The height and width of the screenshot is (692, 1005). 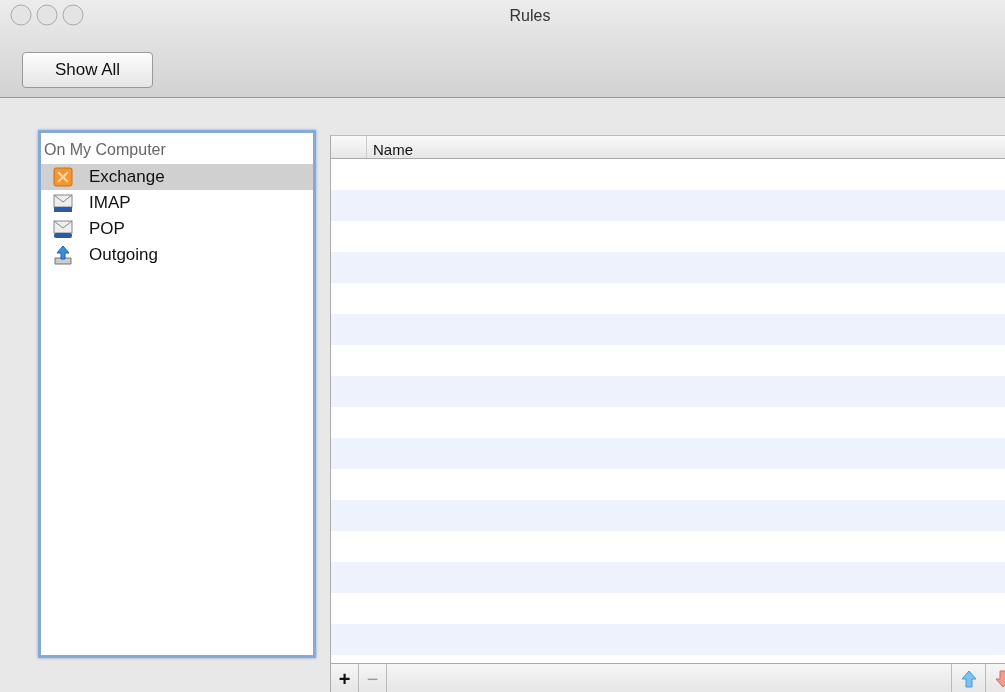 What do you see at coordinates (177, 203) in the screenshot?
I see `account-item: IMAP` at bounding box center [177, 203].